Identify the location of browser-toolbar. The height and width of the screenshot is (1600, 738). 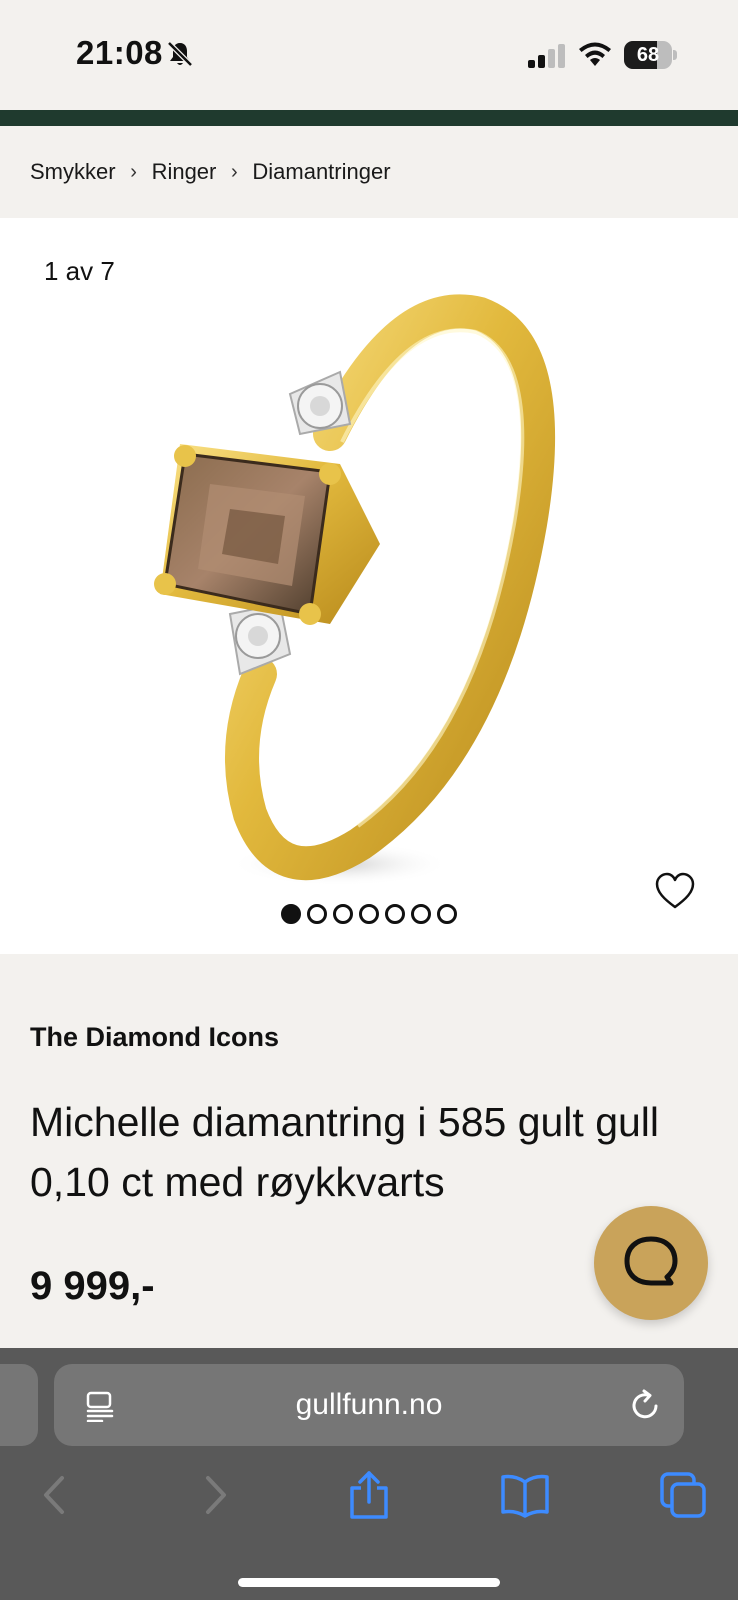
(369, 1497).